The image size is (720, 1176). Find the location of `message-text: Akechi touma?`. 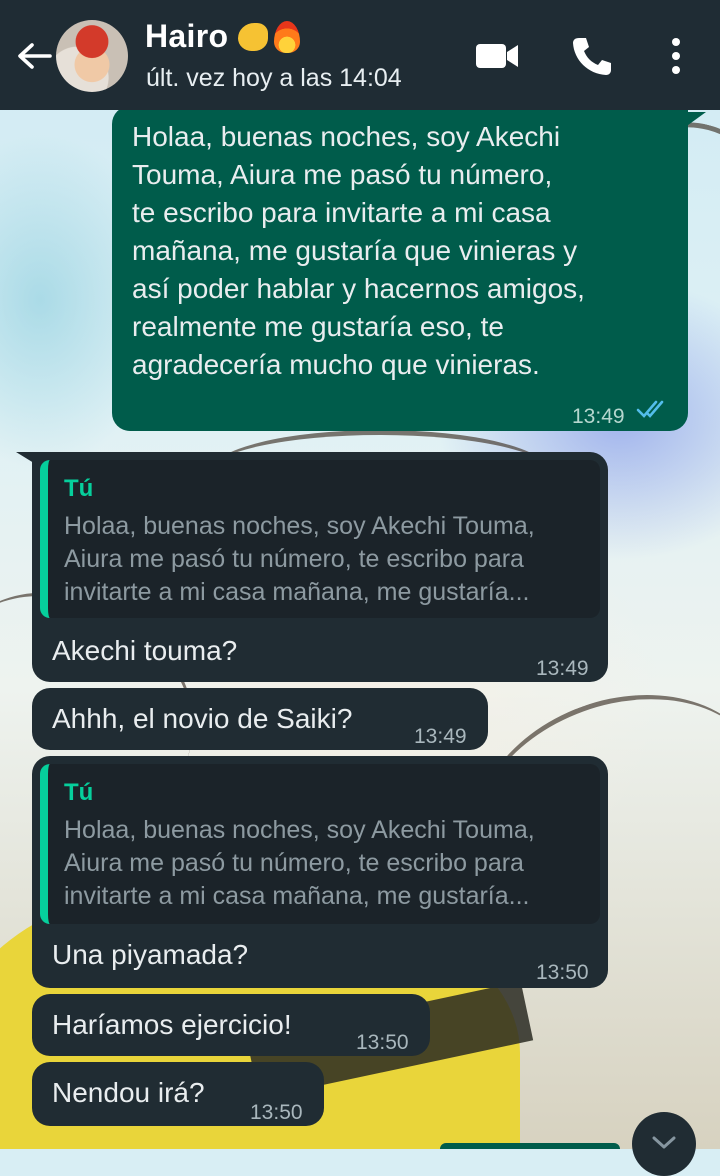

message-text: Akechi touma? is located at coordinates (145, 650).